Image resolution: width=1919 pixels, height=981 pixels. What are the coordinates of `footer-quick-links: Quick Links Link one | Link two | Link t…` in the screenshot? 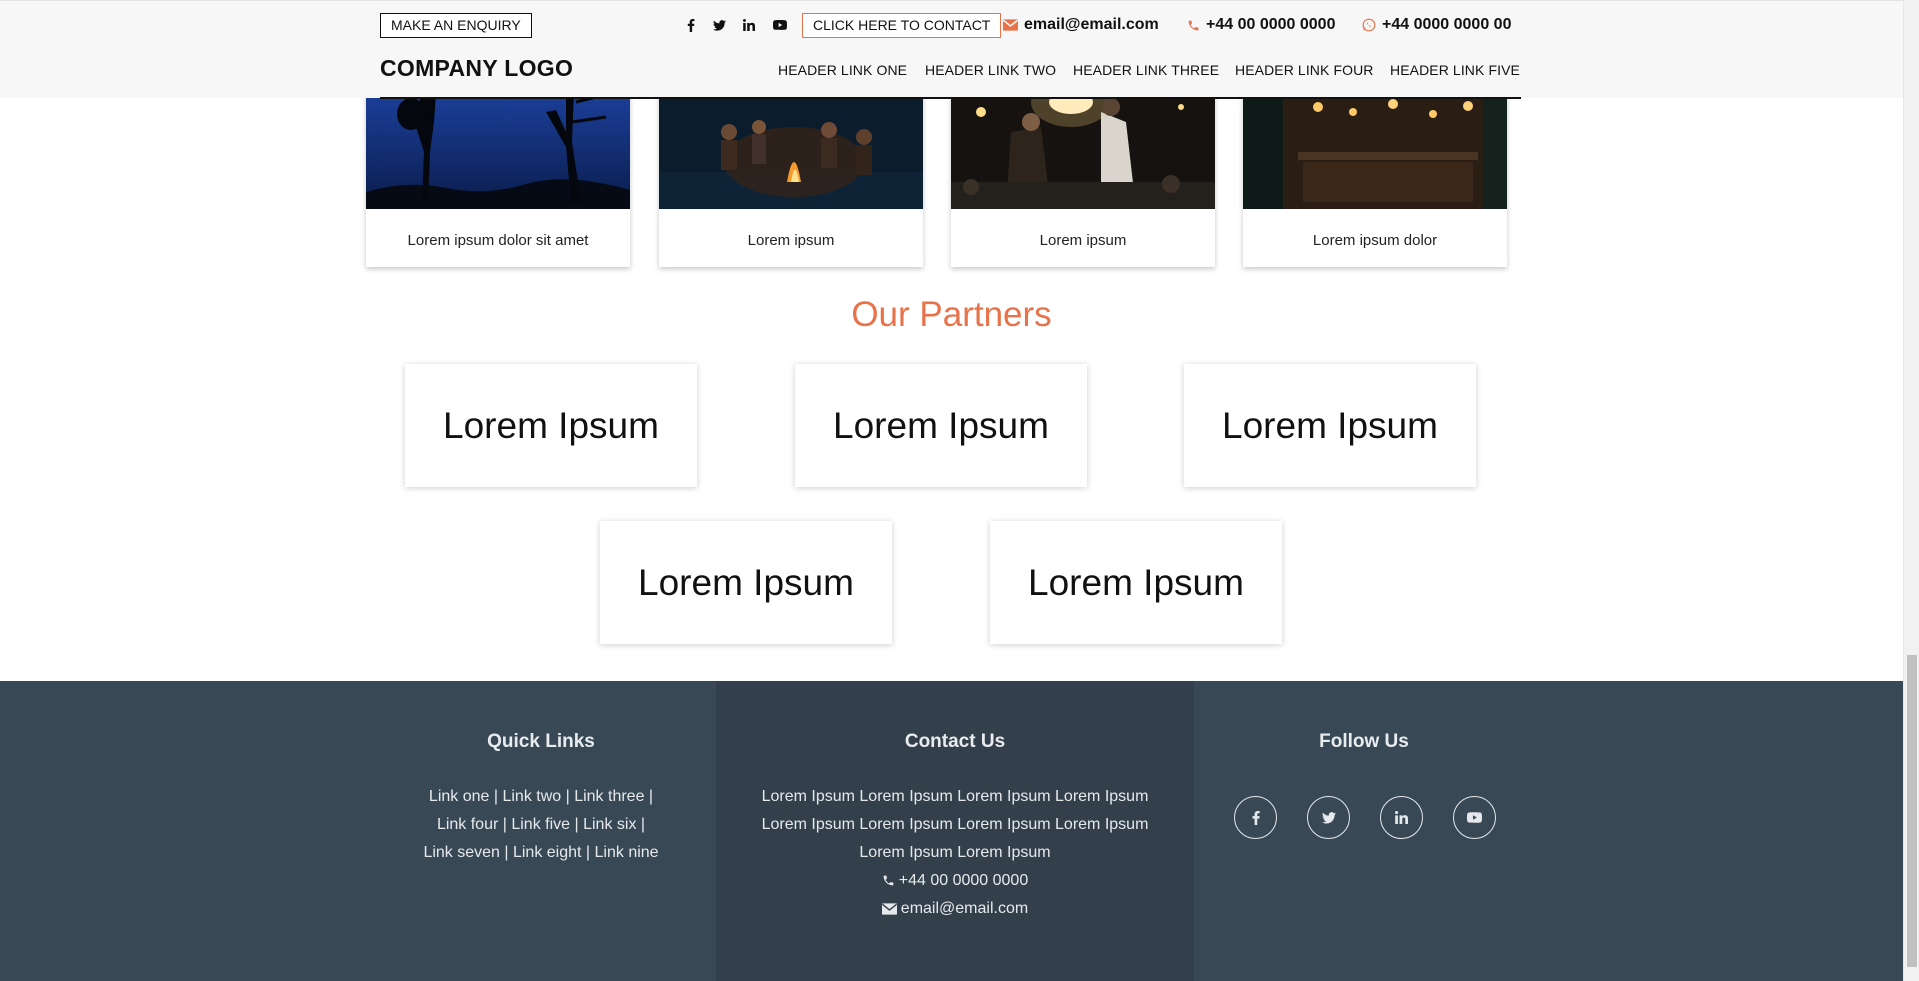 It's located at (541, 831).